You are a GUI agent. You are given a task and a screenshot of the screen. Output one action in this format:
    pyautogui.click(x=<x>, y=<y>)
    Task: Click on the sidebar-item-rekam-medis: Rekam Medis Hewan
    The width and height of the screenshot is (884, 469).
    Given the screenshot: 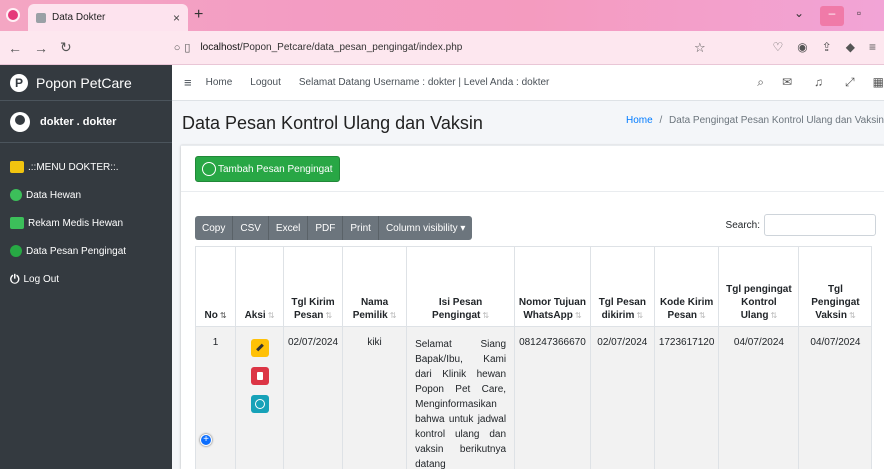 What is the action you would take?
    pyautogui.click(x=86, y=223)
    